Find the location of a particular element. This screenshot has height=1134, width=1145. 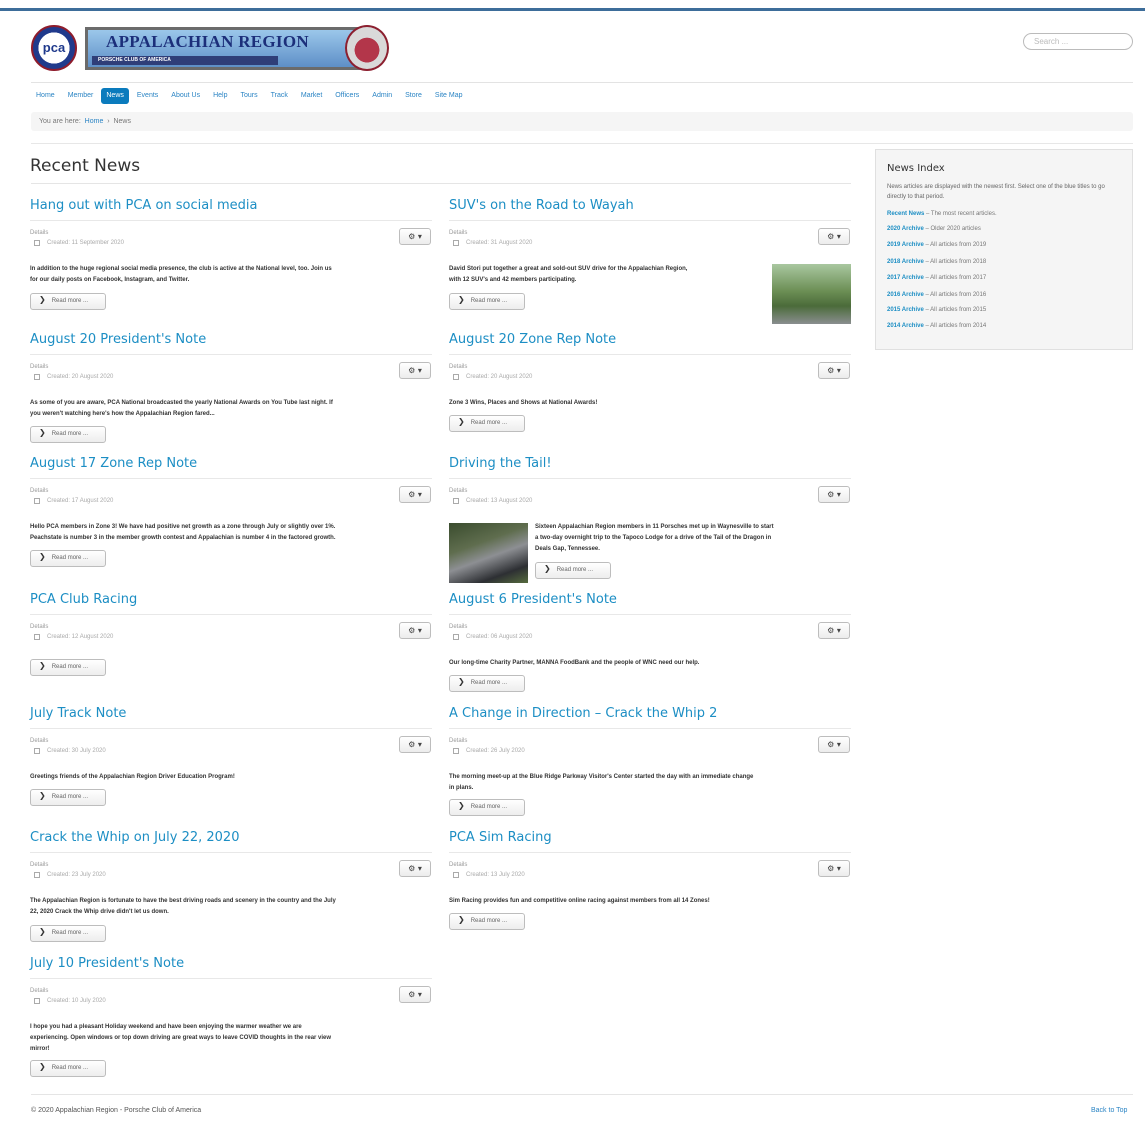

news-index-item-description: – Older 2020 articles is located at coordinates (952, 229).